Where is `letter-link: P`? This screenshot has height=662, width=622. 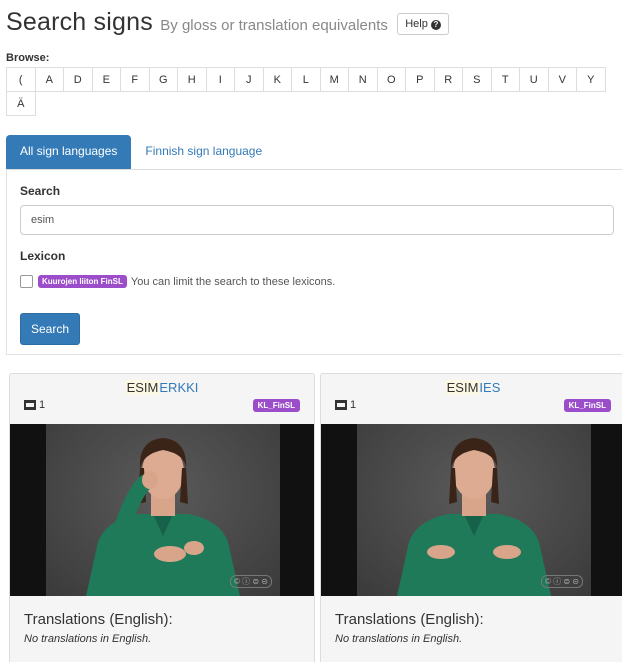
letter-link: P is located at coordinates (420, 79).